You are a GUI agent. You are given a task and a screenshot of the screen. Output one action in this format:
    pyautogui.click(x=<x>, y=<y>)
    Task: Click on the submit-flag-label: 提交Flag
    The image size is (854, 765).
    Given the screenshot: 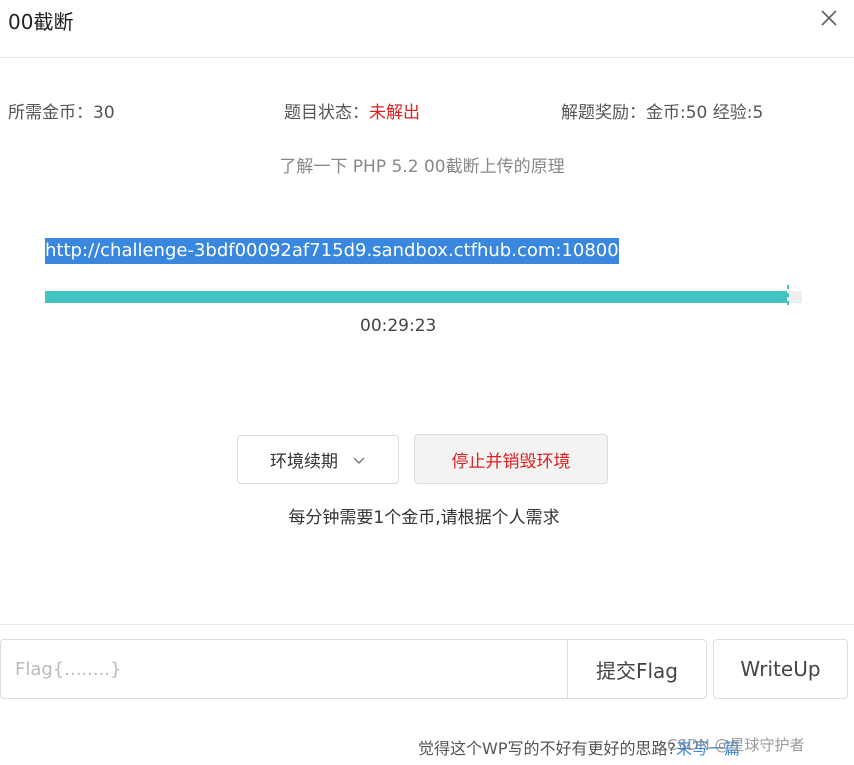 What is the action you would take?
    pyautogui.click(x=636, y=670)
    